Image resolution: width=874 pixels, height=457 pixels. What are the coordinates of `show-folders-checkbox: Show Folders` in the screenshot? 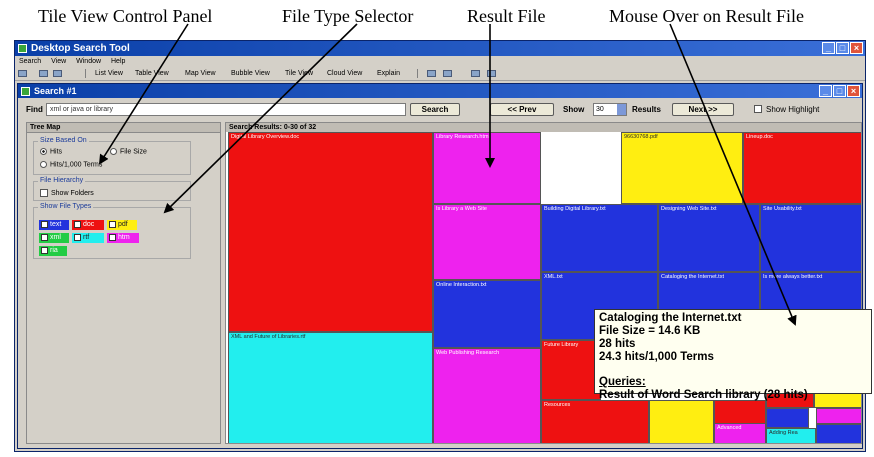 It's located at (67, 193).